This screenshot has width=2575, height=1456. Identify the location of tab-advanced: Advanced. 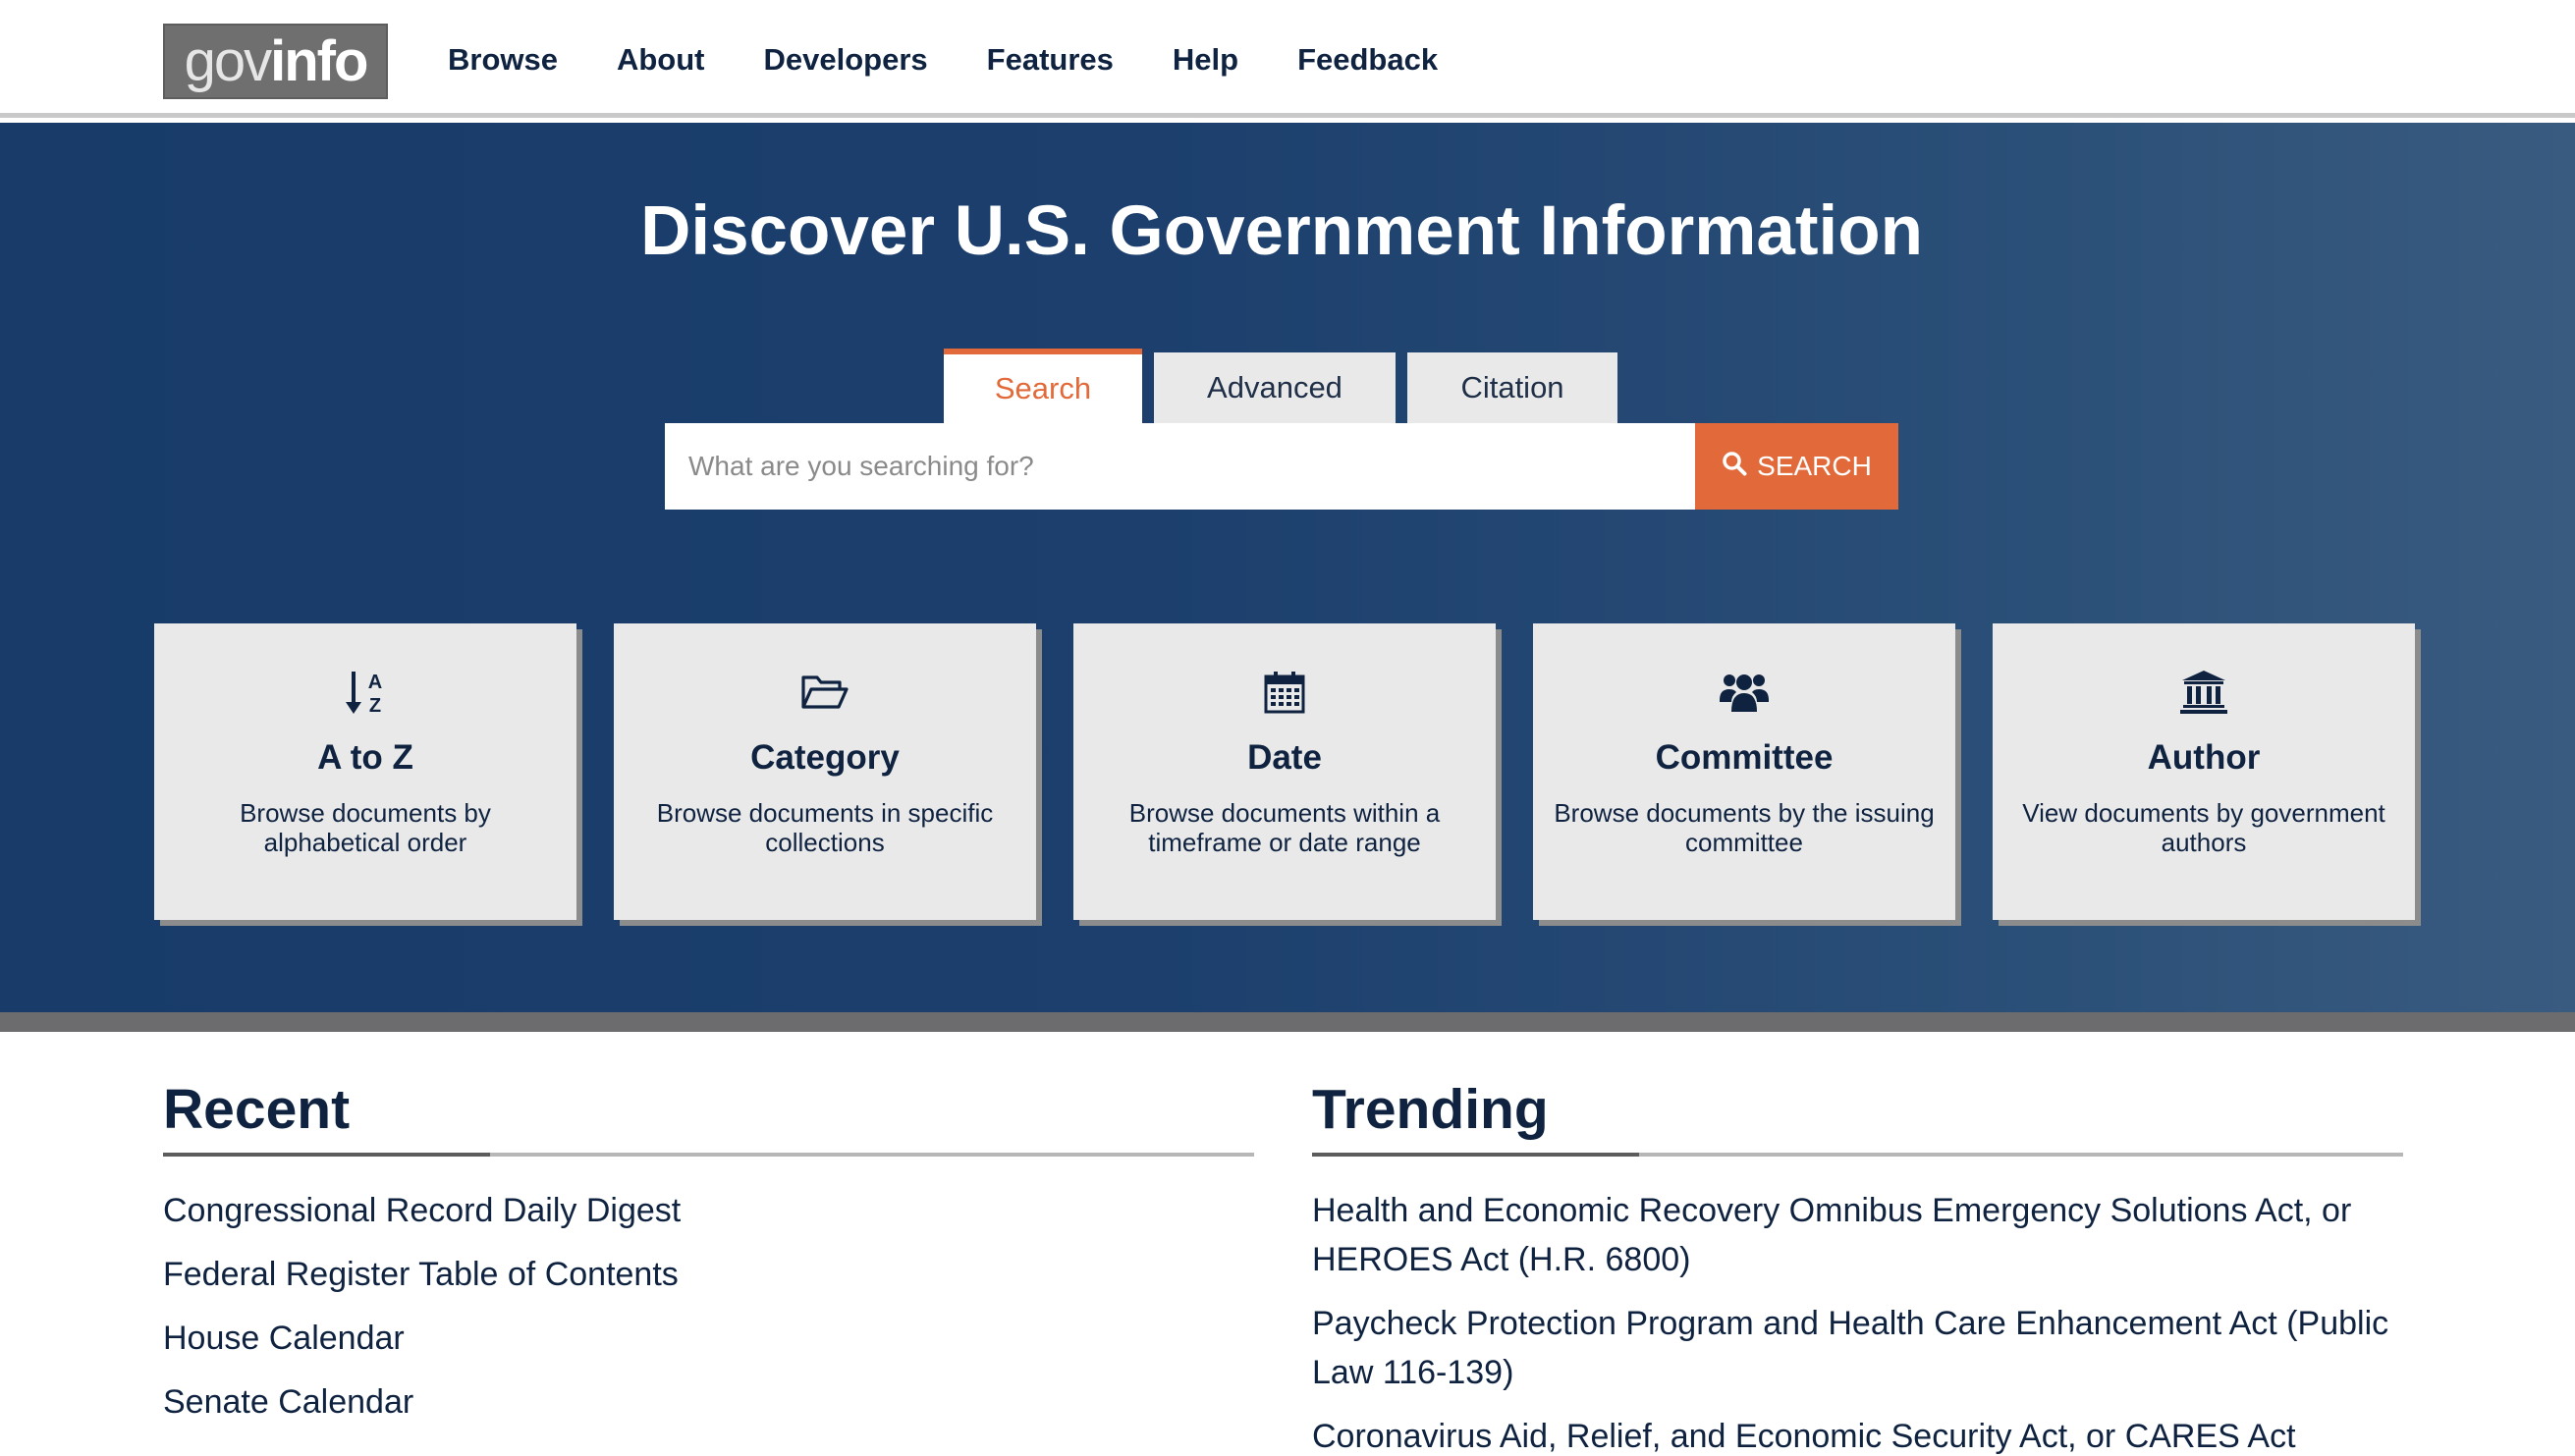
(1275, 387).